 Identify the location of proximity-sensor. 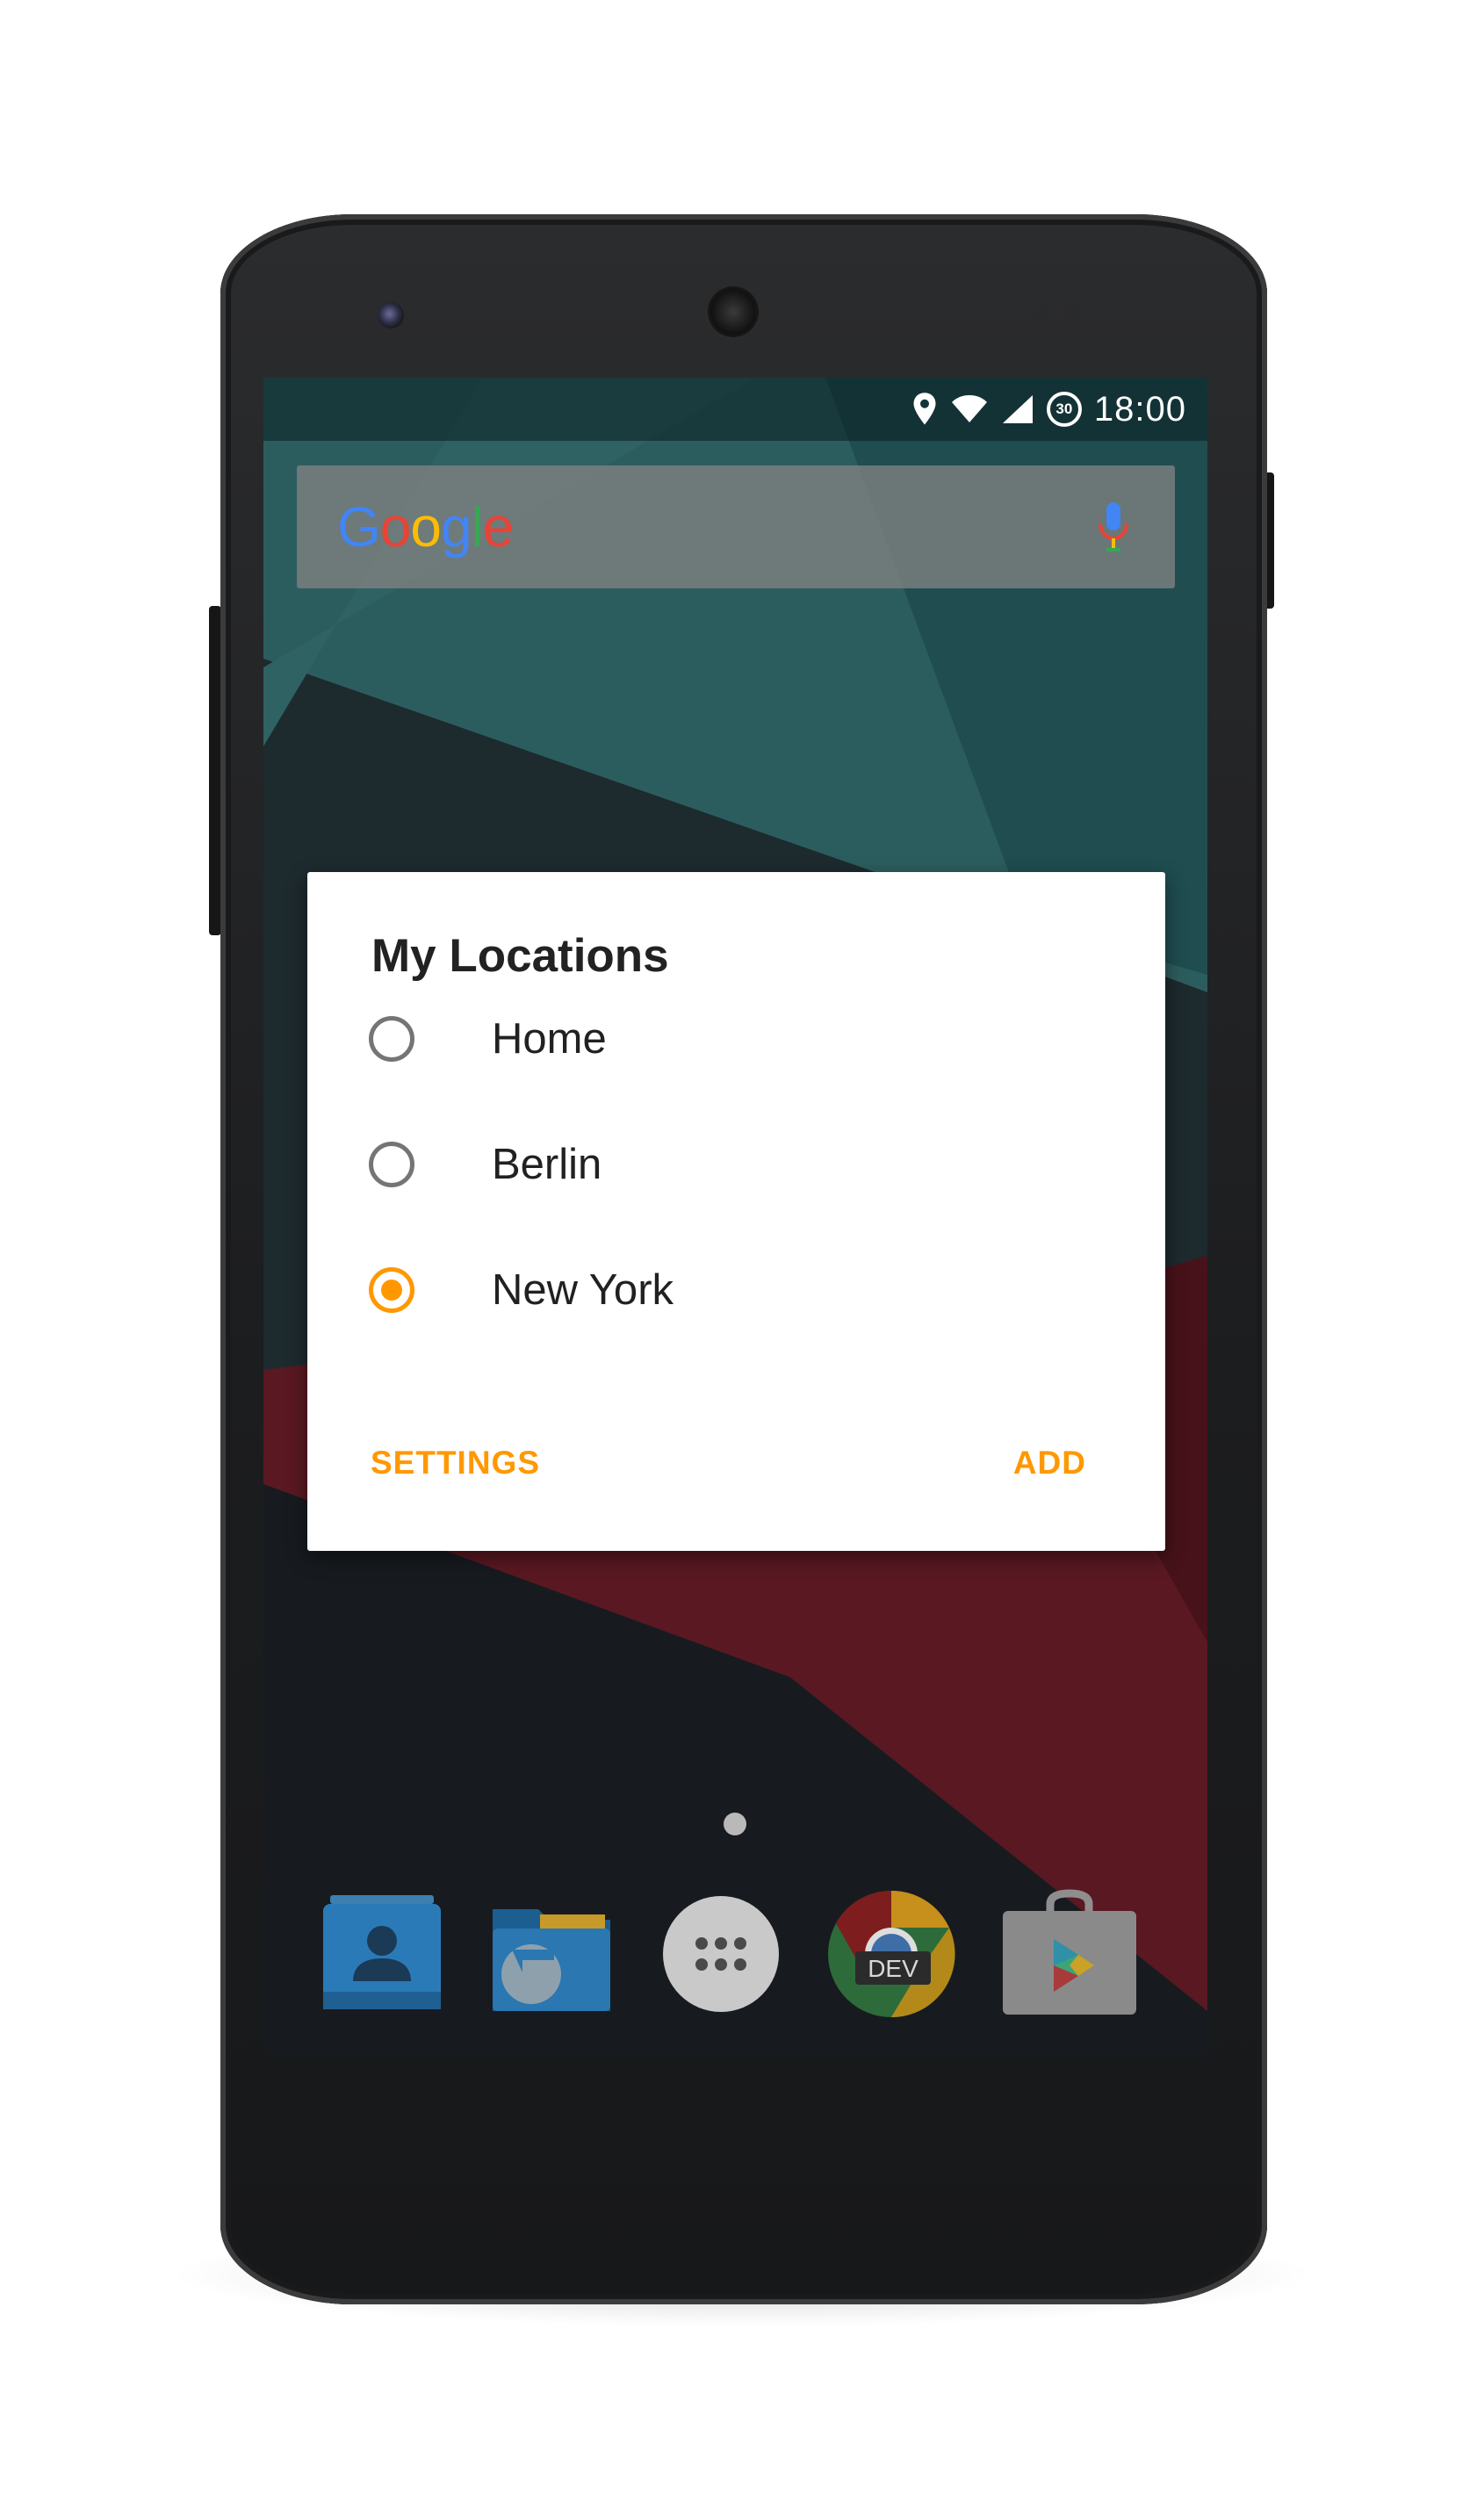
(1043, 313).